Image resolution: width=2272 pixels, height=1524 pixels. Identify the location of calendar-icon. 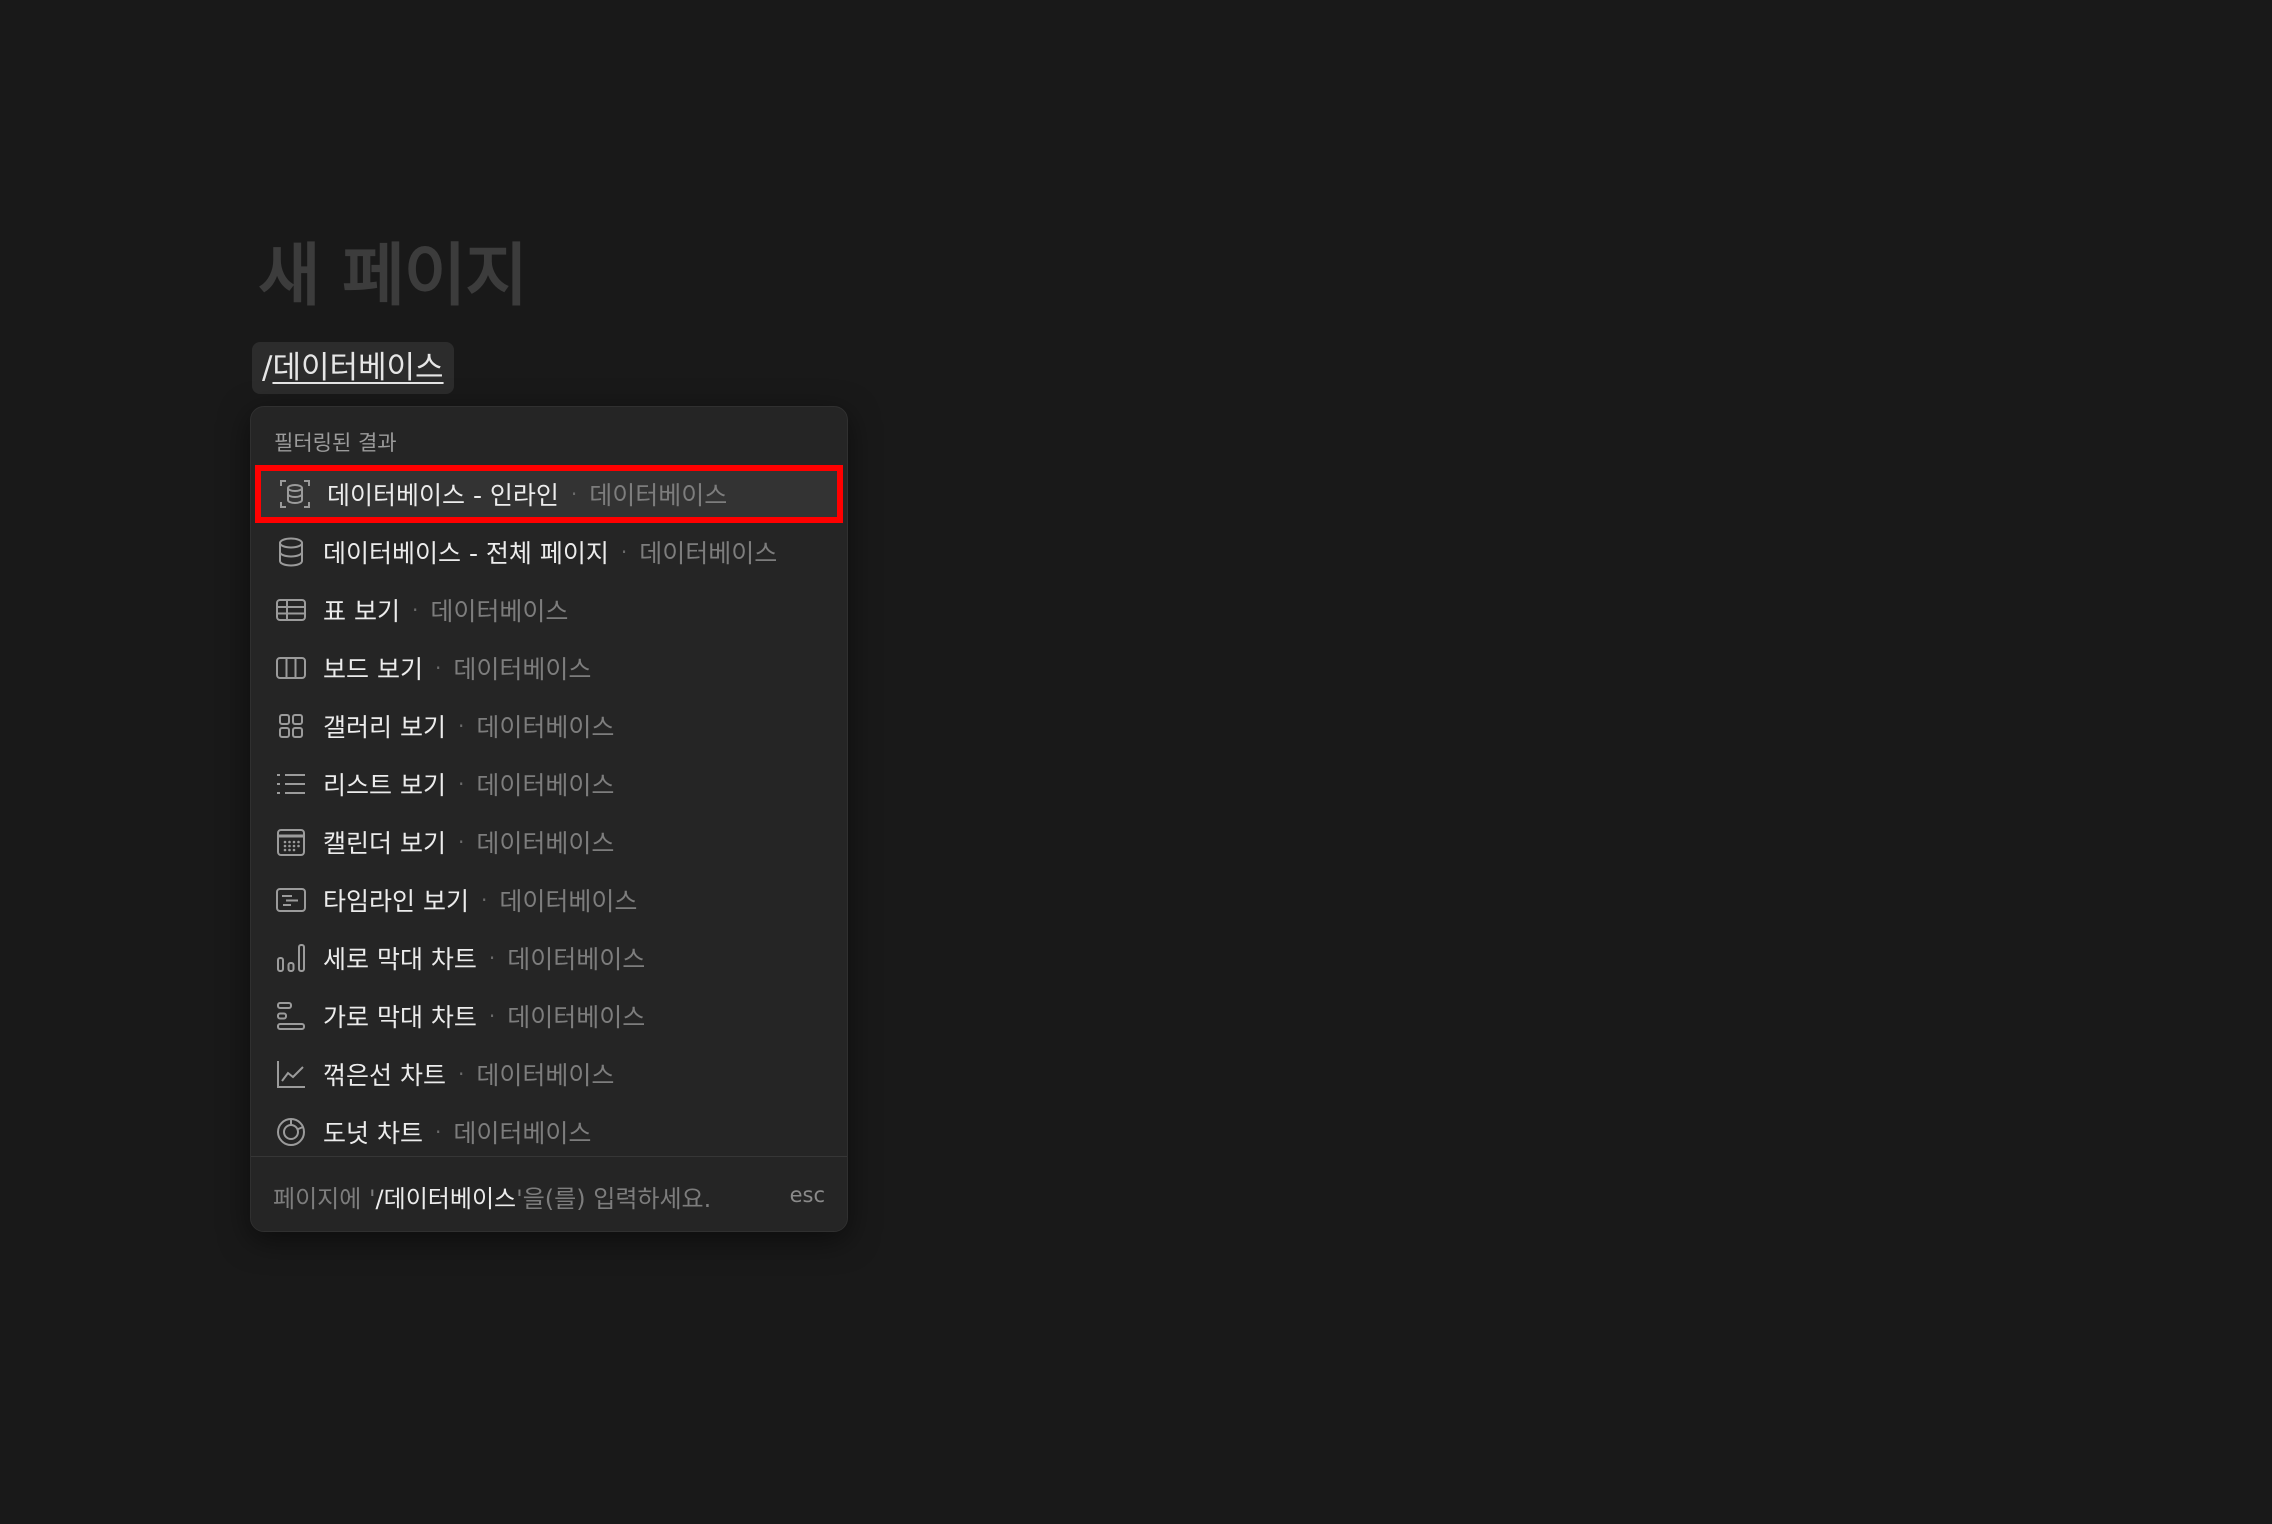
(291, 842).